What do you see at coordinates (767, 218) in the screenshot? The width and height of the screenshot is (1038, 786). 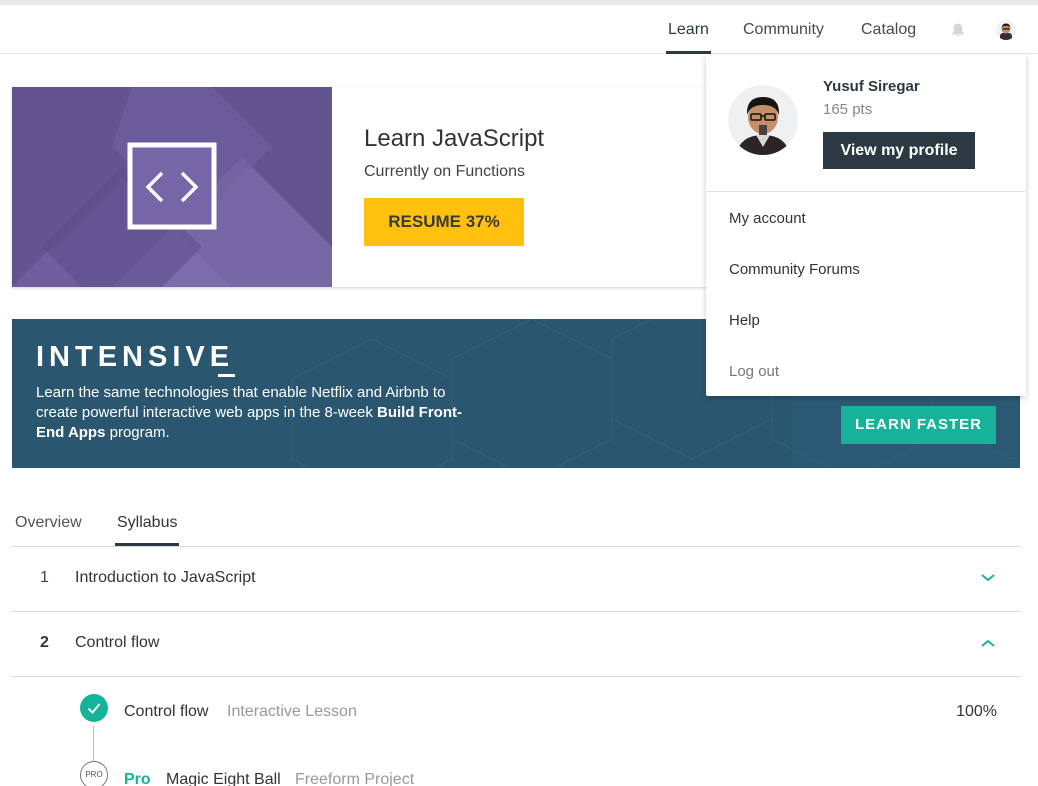 I see `menu-item-my-account: My account` at bounding box center [767, 218].